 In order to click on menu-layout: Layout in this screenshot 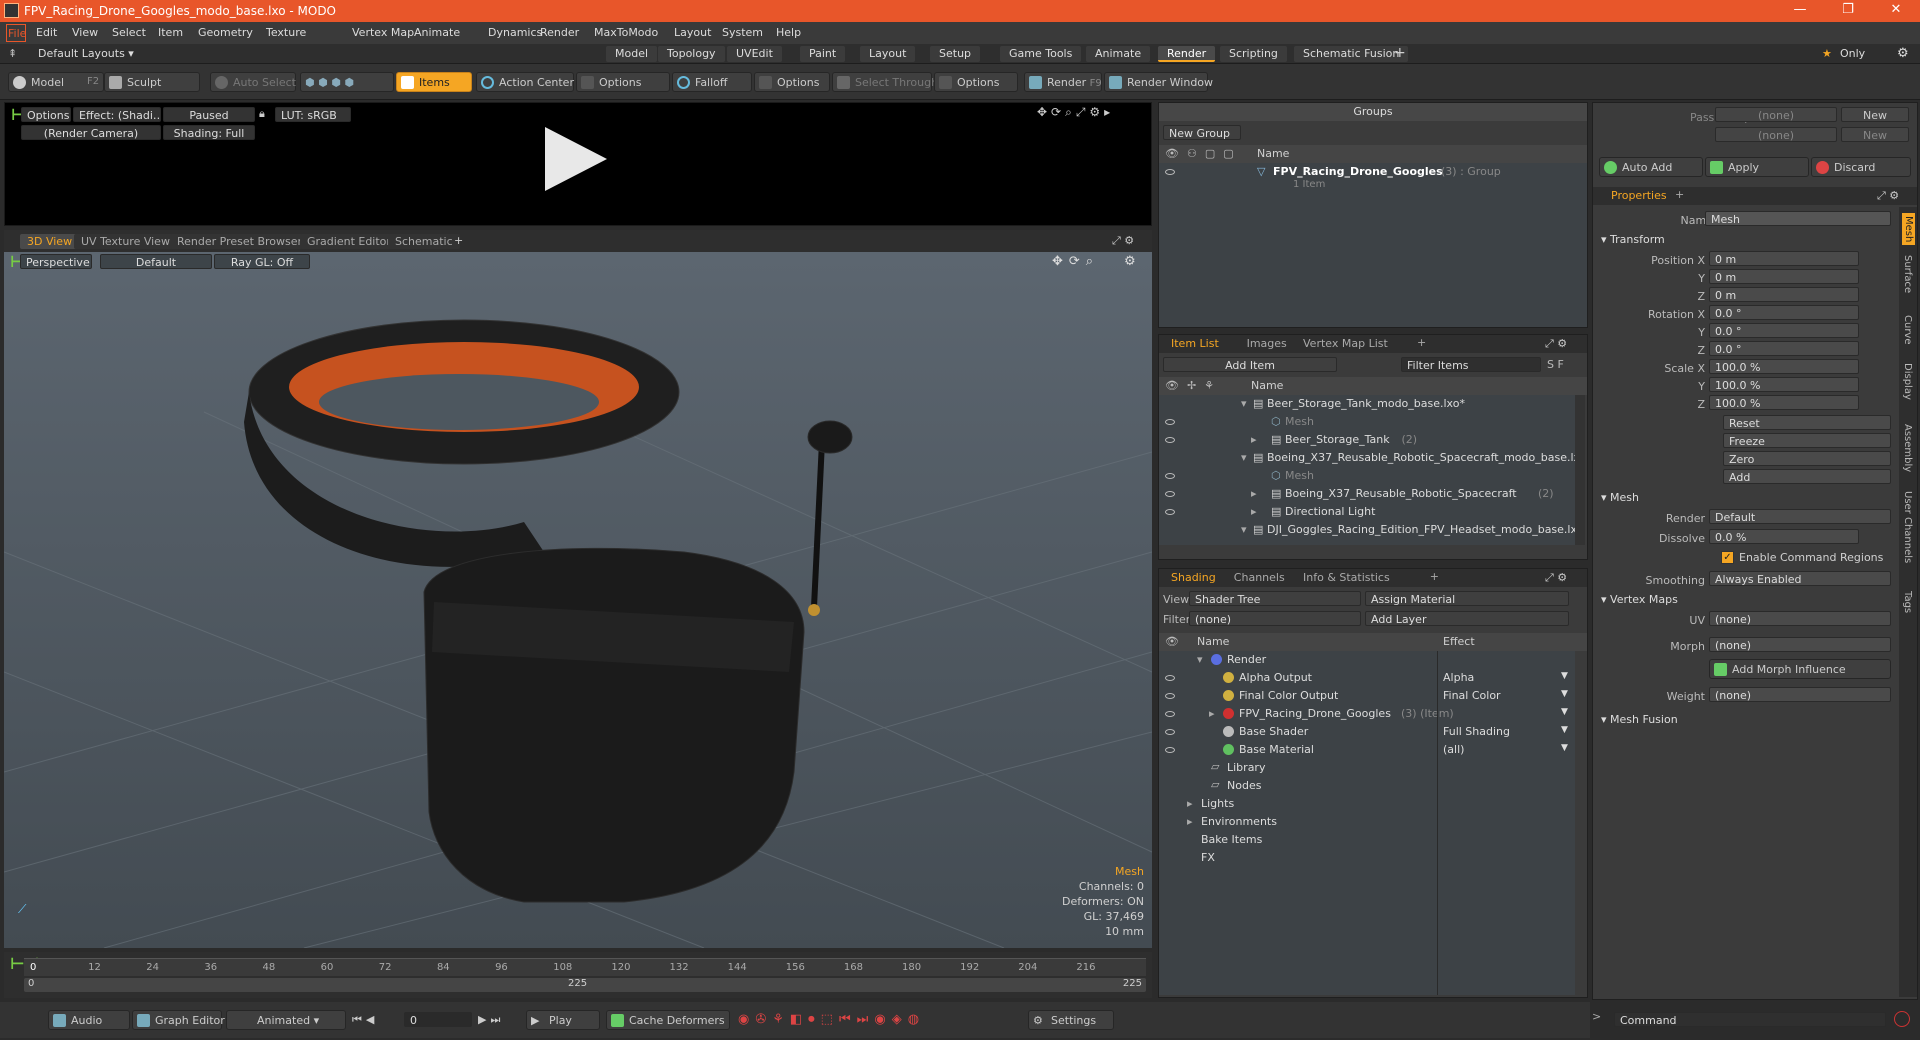, I will do `click(692, 32)`.